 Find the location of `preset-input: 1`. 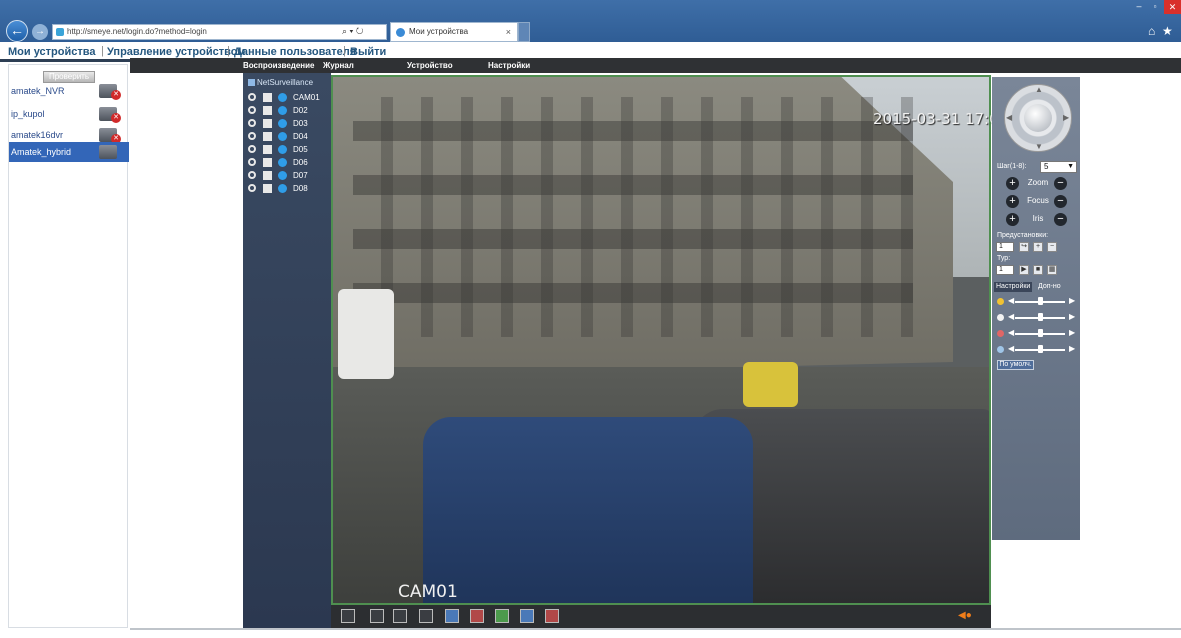

preset-input: 1 is located at coordinates (1005, 247).